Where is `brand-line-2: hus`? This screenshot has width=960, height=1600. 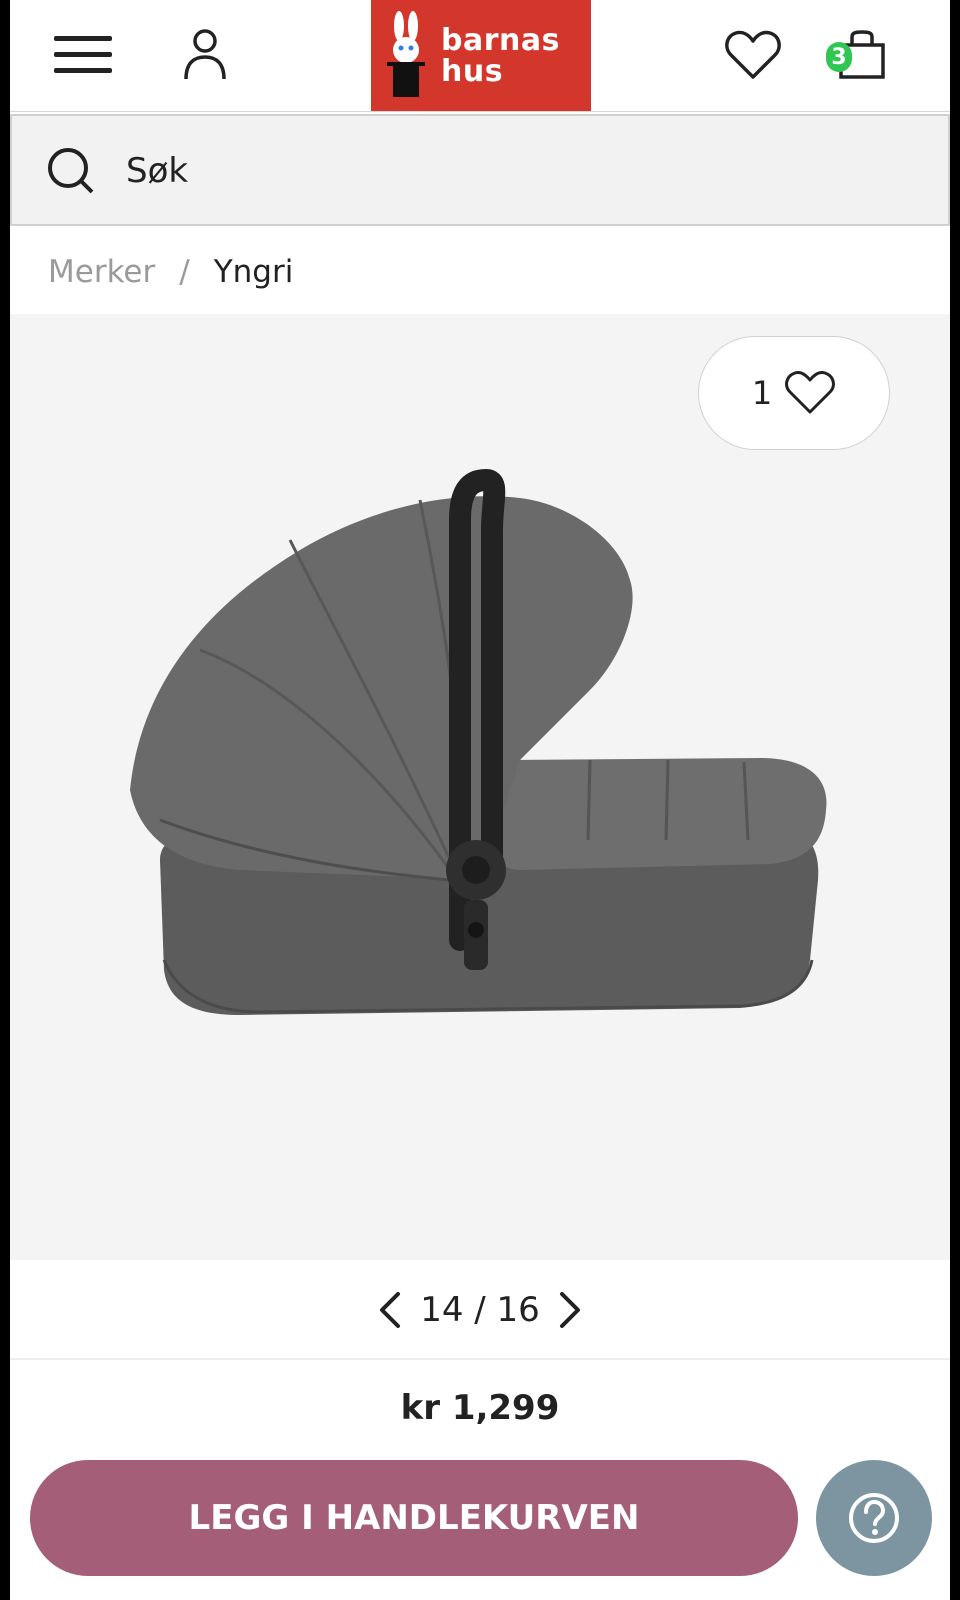 brand-line-2: hus is located at coordinates (472, 71).